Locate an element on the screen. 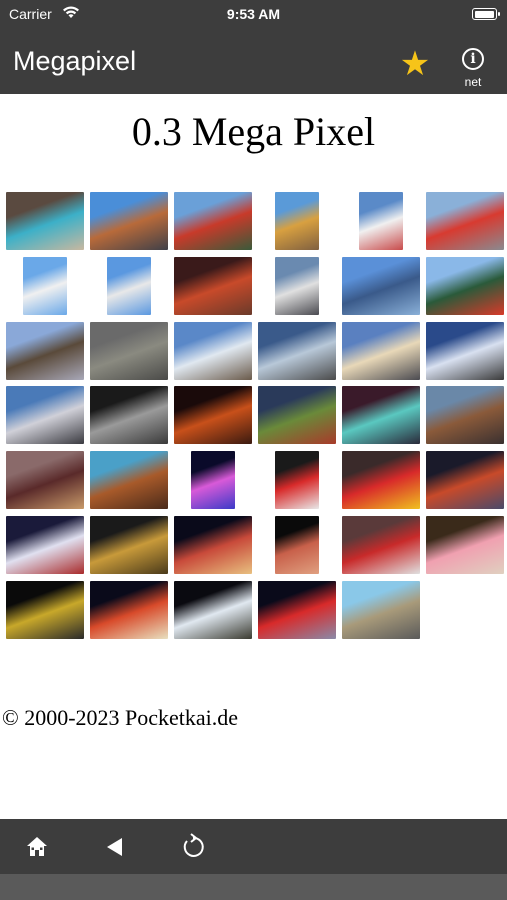 This screenshot has width=507, height=900. thumb-statue is located at coordinates (129, 351).